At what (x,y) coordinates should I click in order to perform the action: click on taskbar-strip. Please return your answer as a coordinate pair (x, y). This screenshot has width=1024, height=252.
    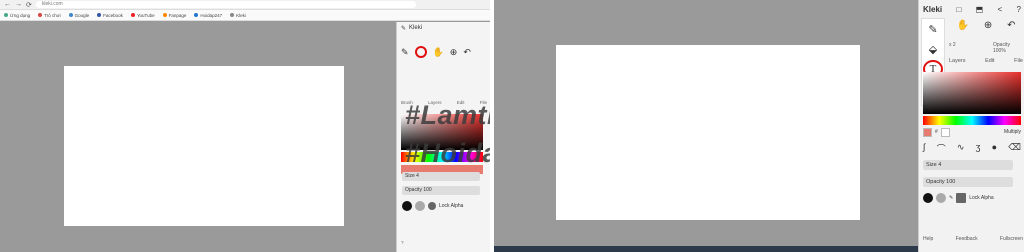
    Looking at the image, I should click on (706, 249).